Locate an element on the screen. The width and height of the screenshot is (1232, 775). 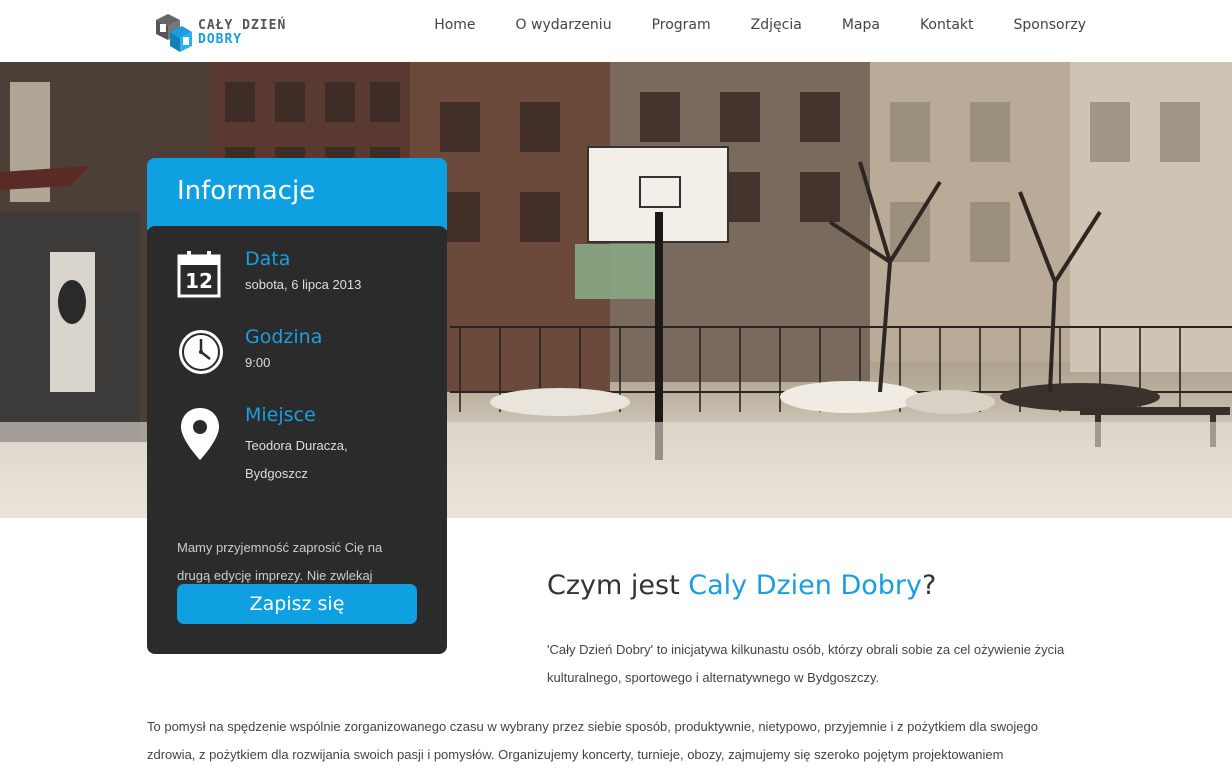
calendar-day: 12 is located at coordinates (199, 281).